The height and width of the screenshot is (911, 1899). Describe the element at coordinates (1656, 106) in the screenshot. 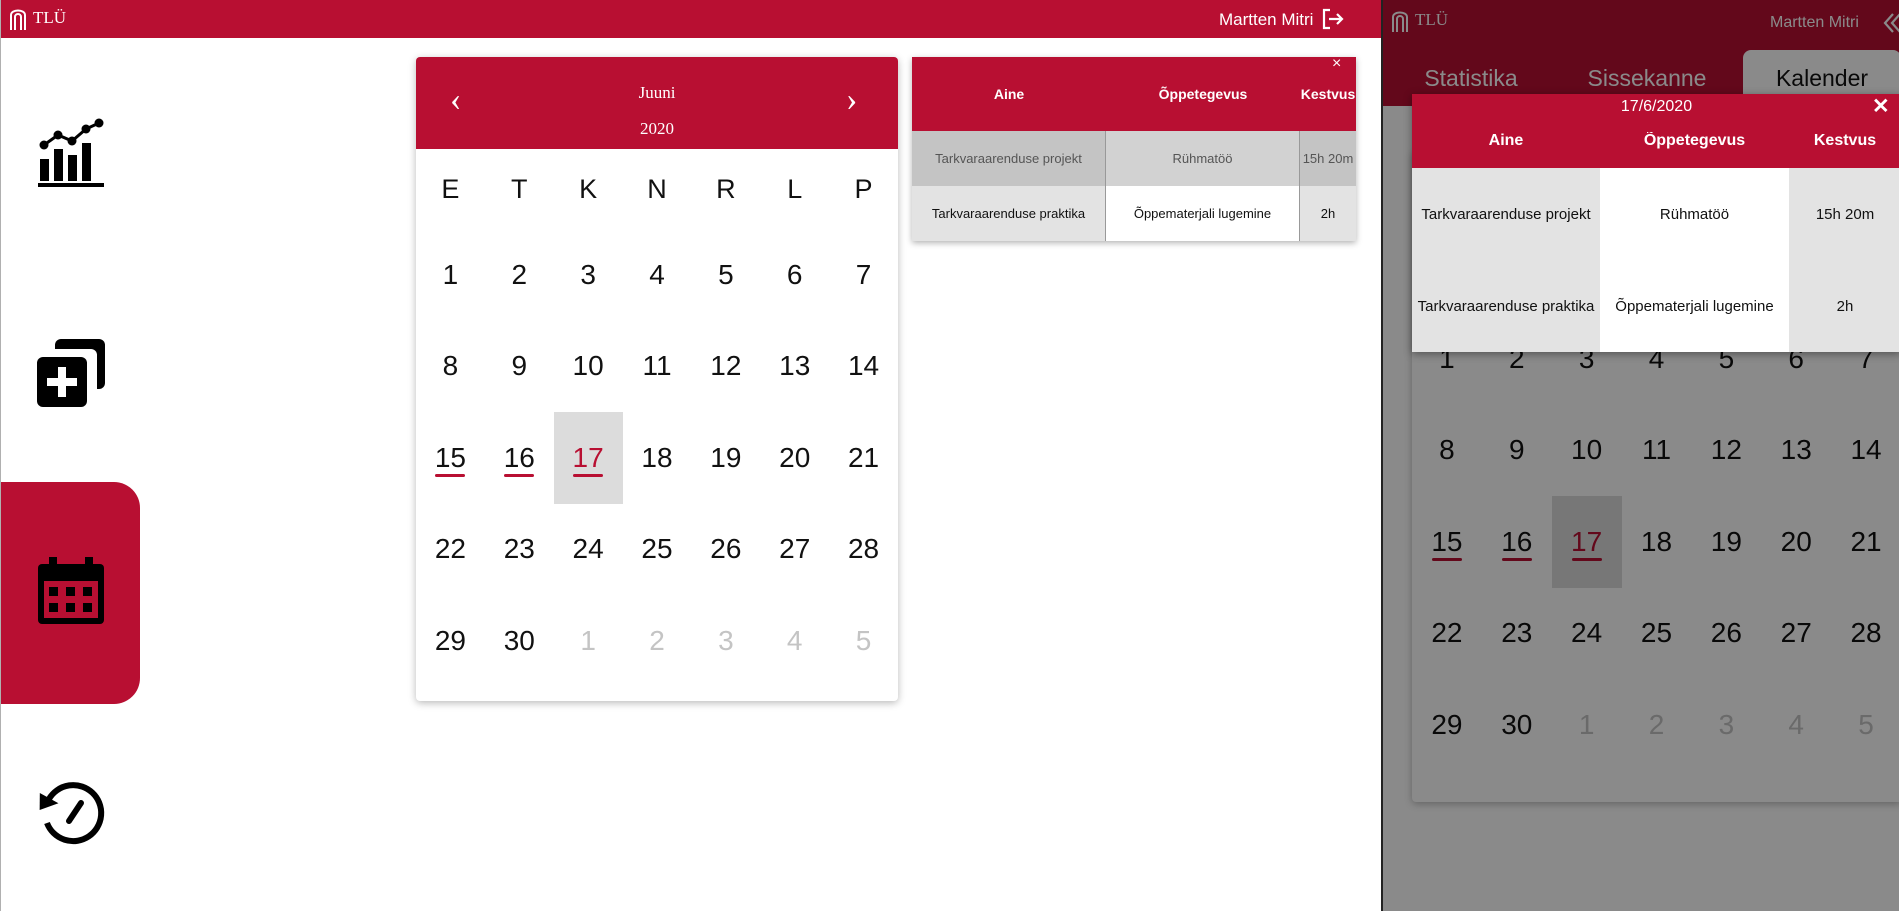

I see `modal-date: 17/6/2020` at that location.